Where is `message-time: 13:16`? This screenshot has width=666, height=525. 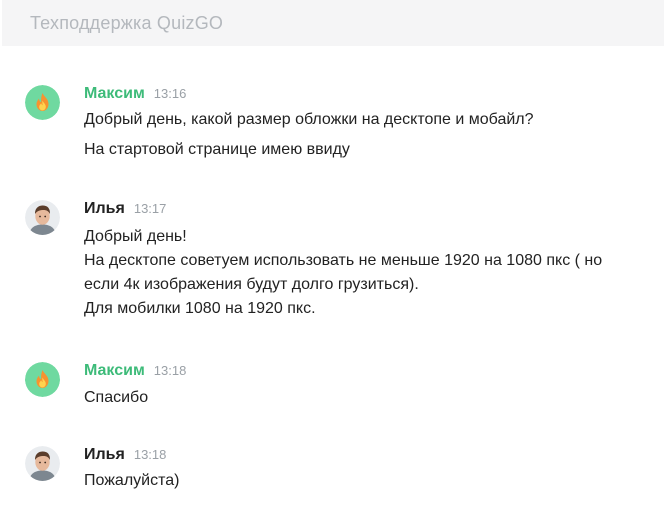 message-time: 13:16 is located at coordinates (170, 93).